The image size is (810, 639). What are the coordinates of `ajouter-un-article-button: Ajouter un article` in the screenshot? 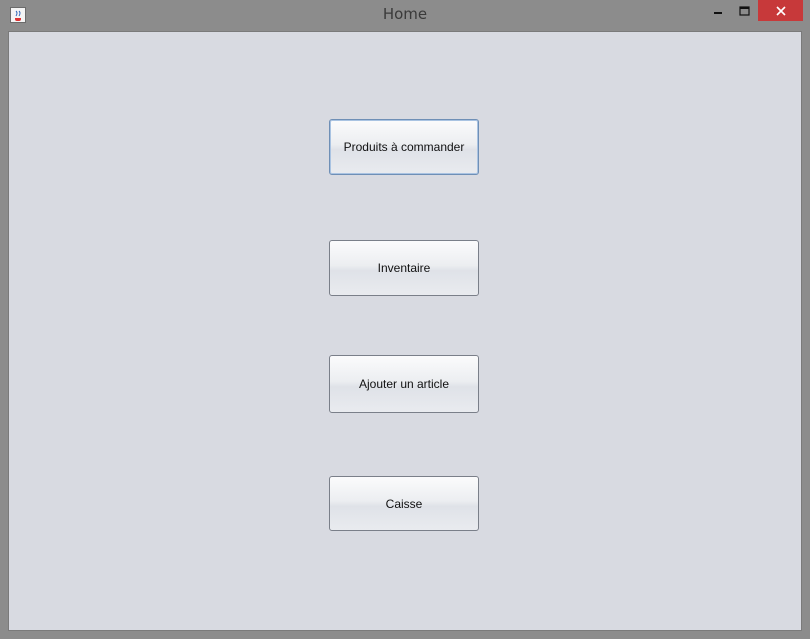 It's located at (404, 384).